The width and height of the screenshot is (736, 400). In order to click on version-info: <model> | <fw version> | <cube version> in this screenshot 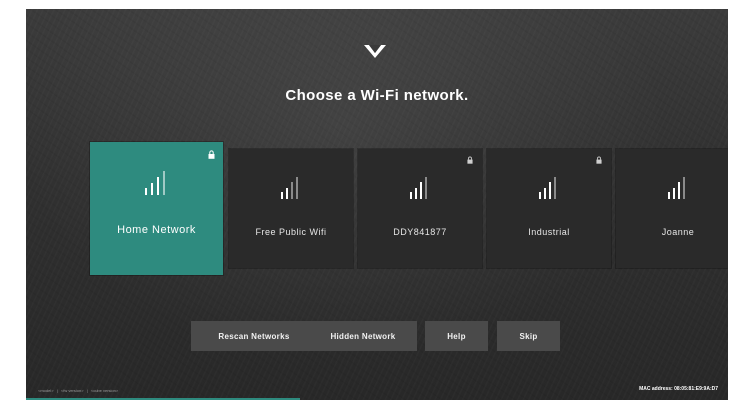, I will do `click(79, 390)`.